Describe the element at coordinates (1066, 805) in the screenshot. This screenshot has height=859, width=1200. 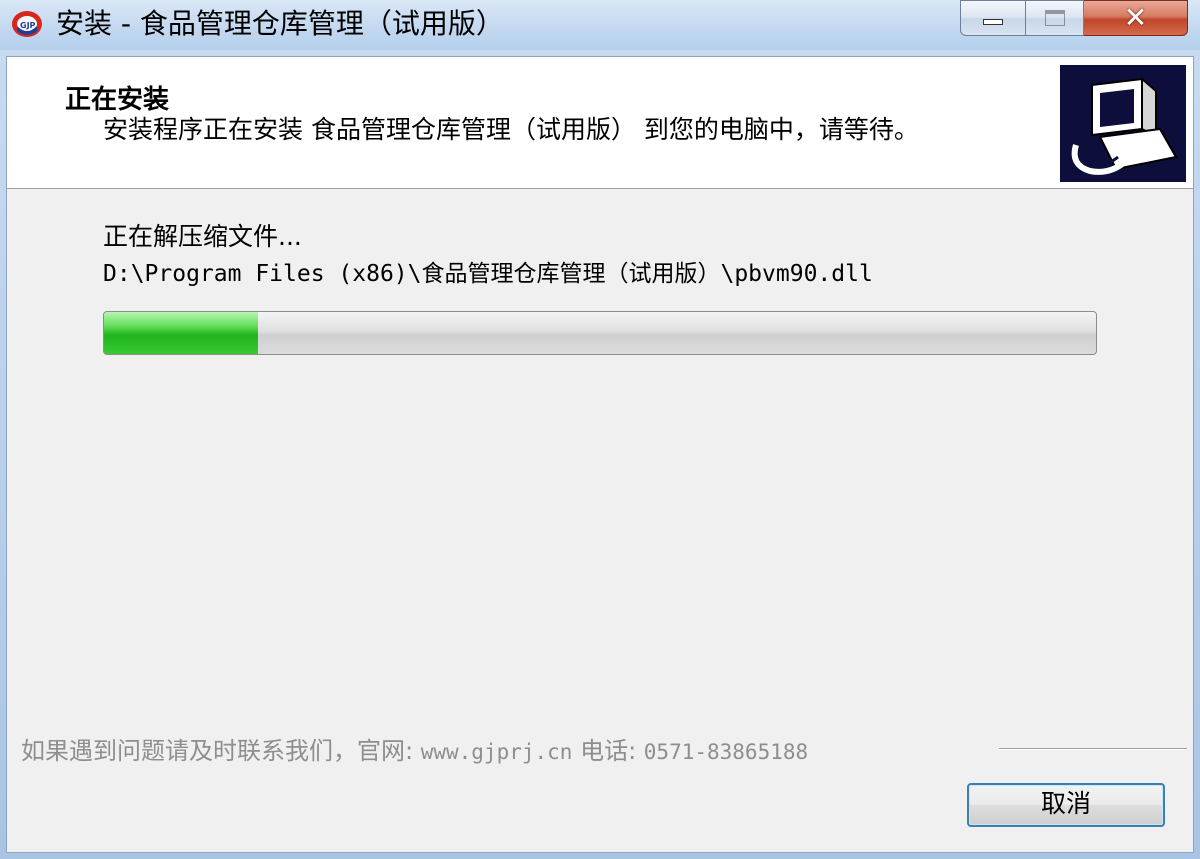
I see `cancel-button: 取消` at that location.